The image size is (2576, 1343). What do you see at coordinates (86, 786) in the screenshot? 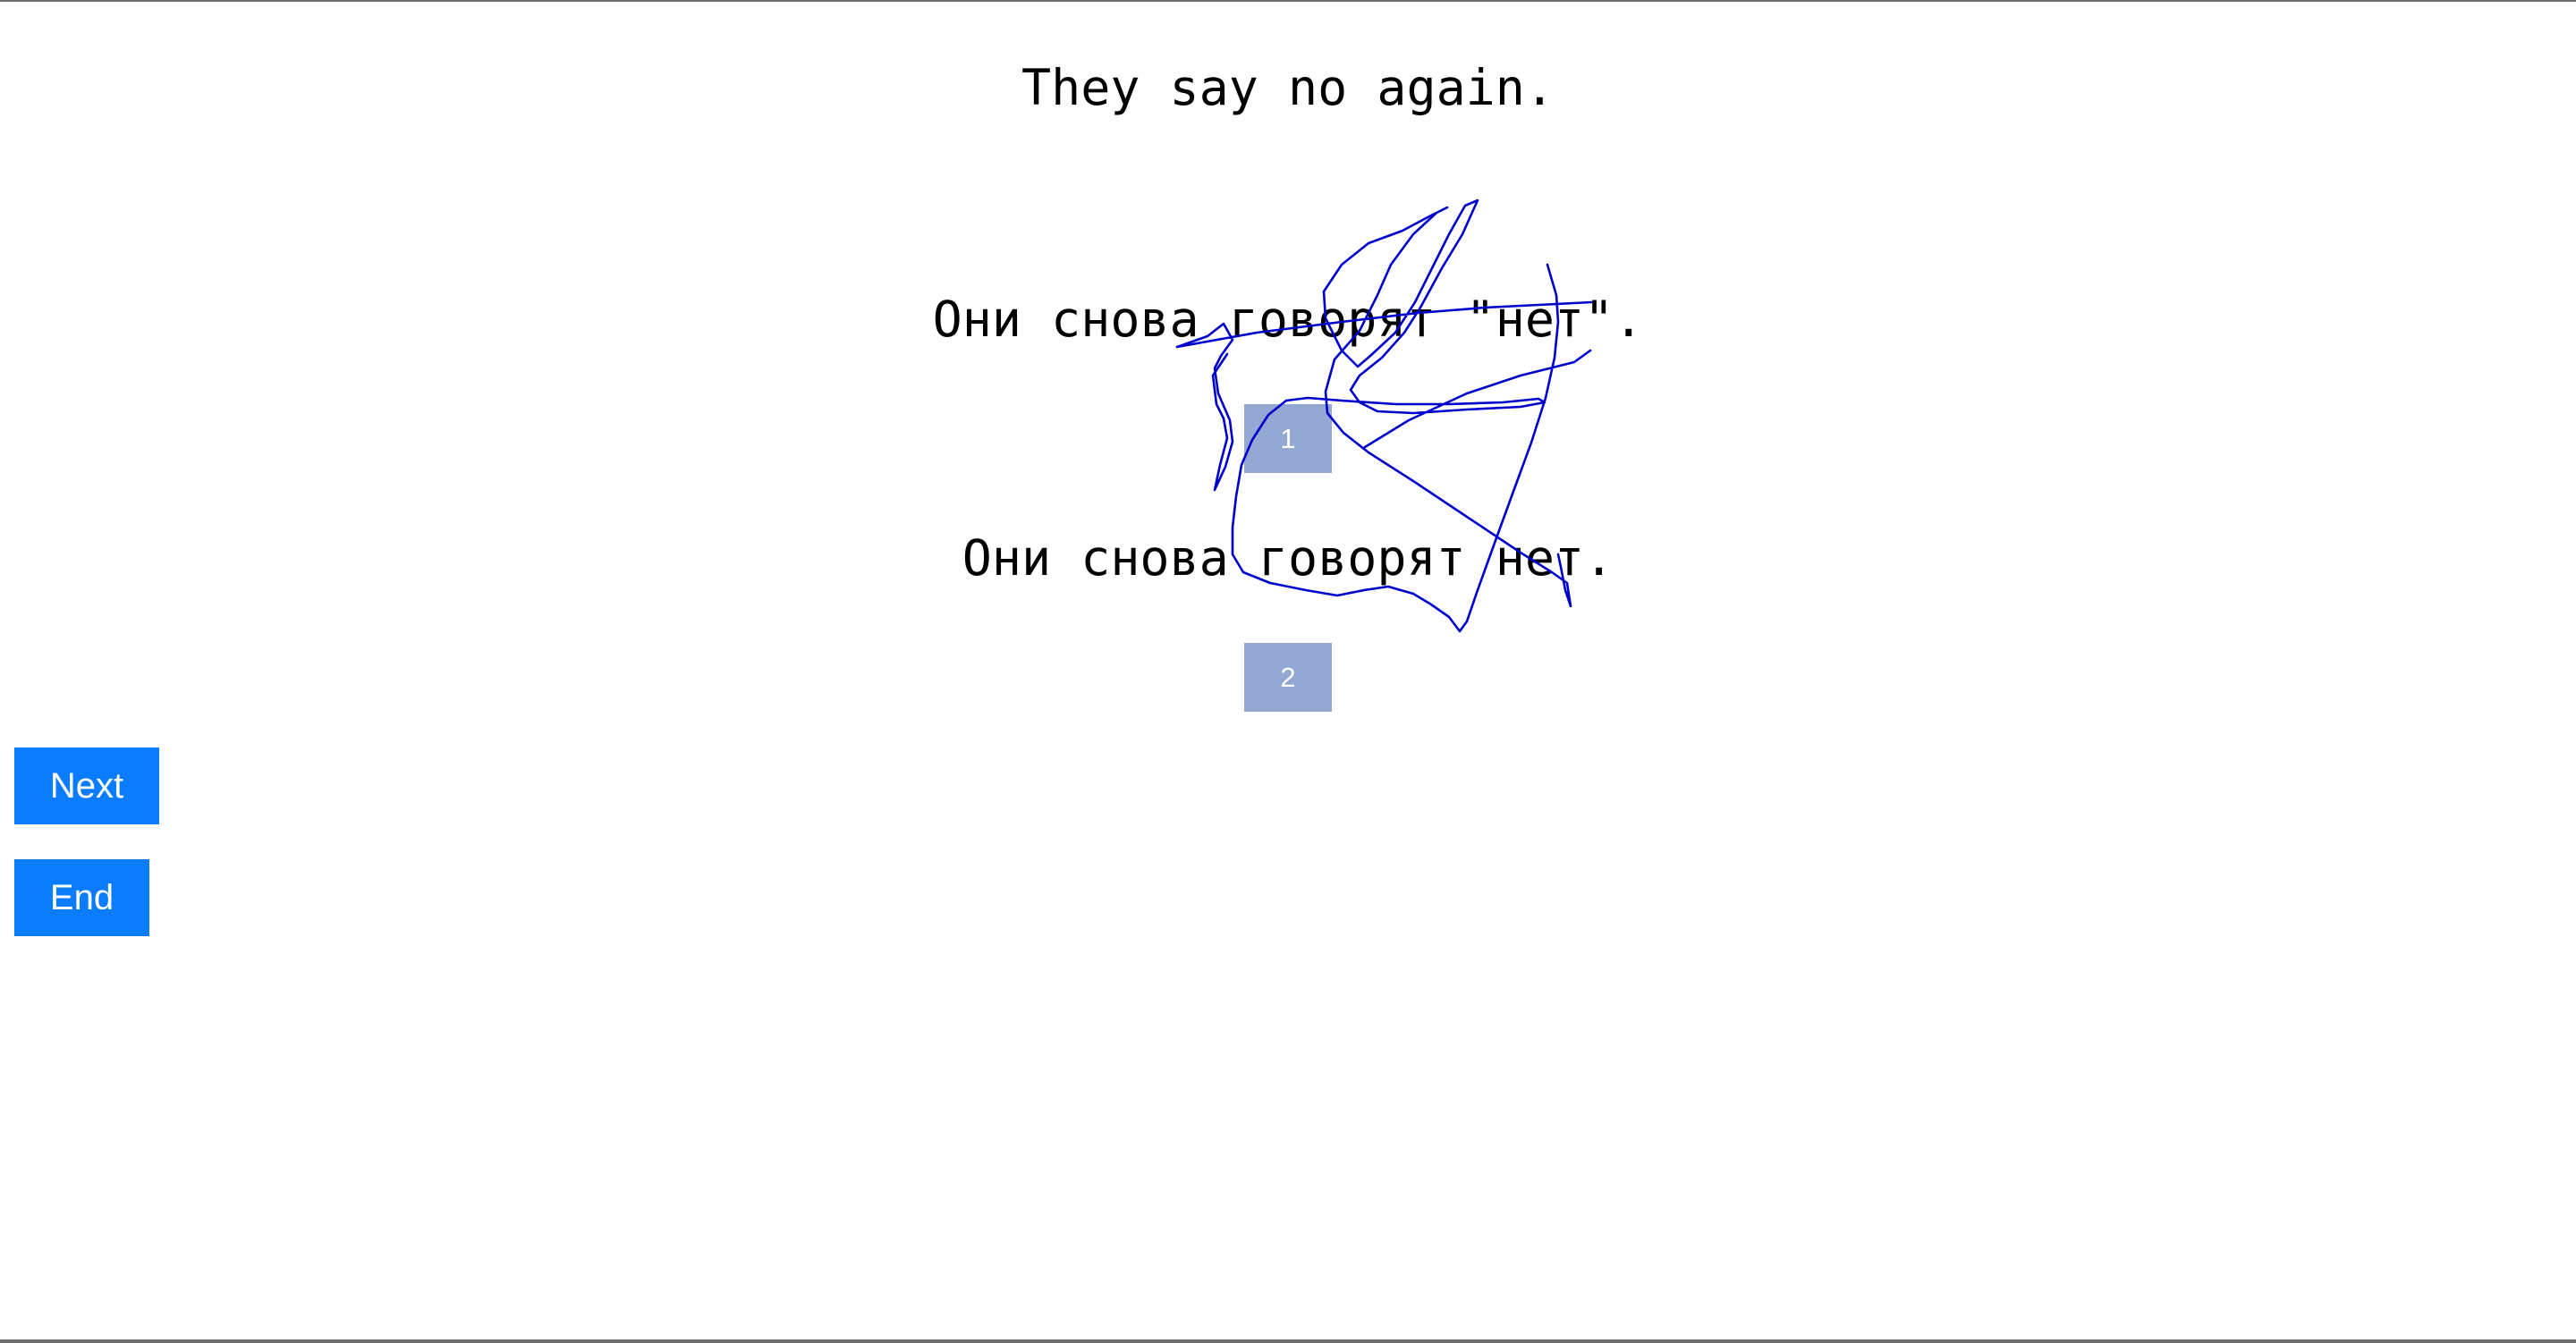
I see `next-button: Next` at bounding box center [86, 786].